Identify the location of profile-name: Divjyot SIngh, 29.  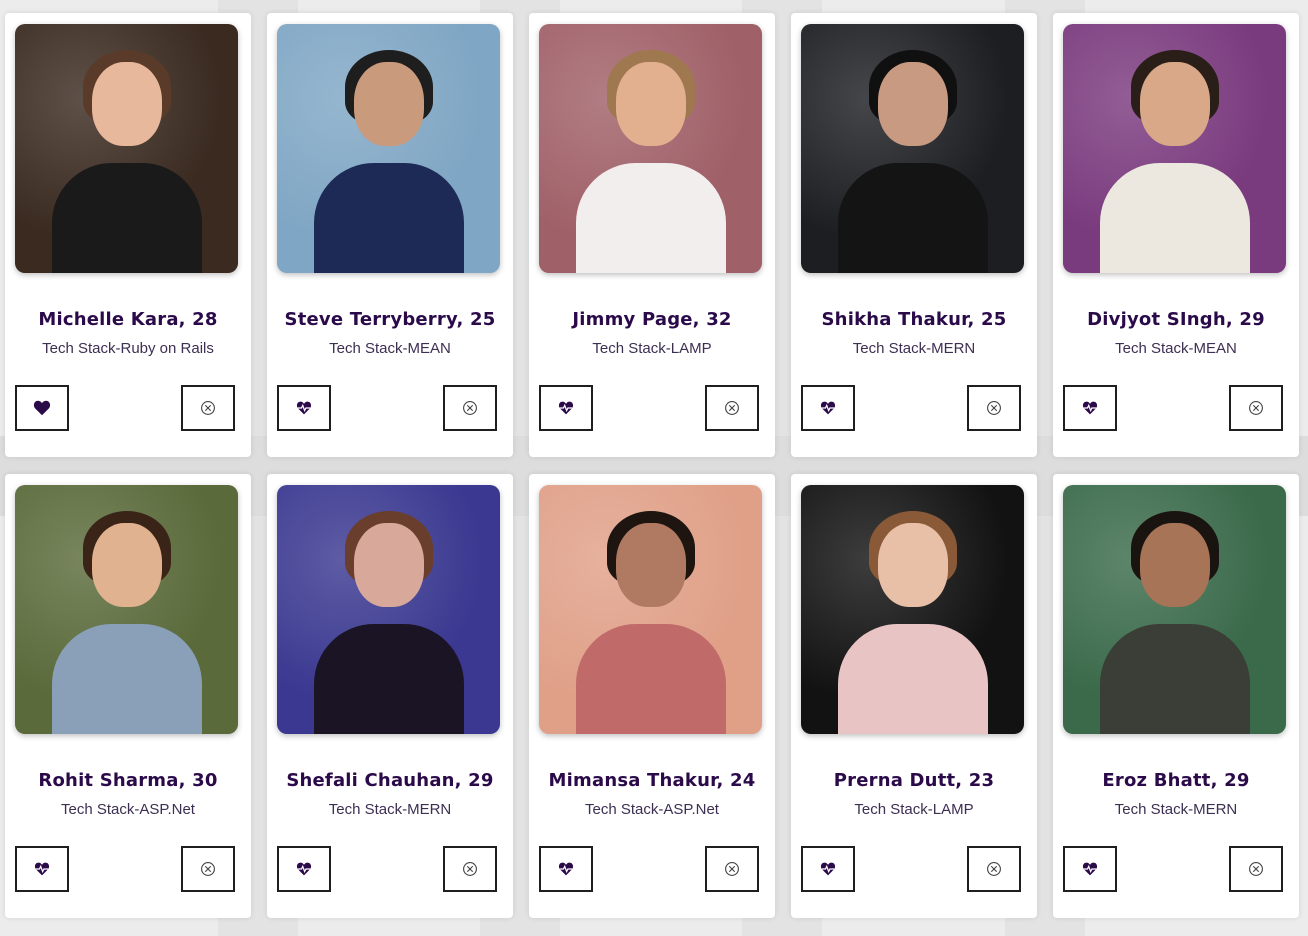
(1176, 319).